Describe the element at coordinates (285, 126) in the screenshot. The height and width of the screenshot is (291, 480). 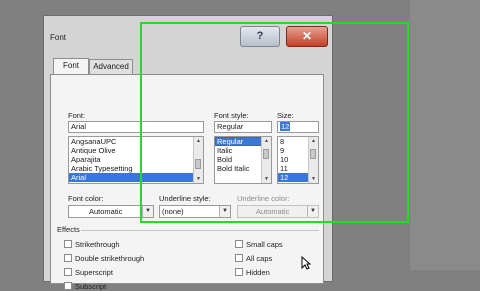
I see `size-value: 12` at that location.